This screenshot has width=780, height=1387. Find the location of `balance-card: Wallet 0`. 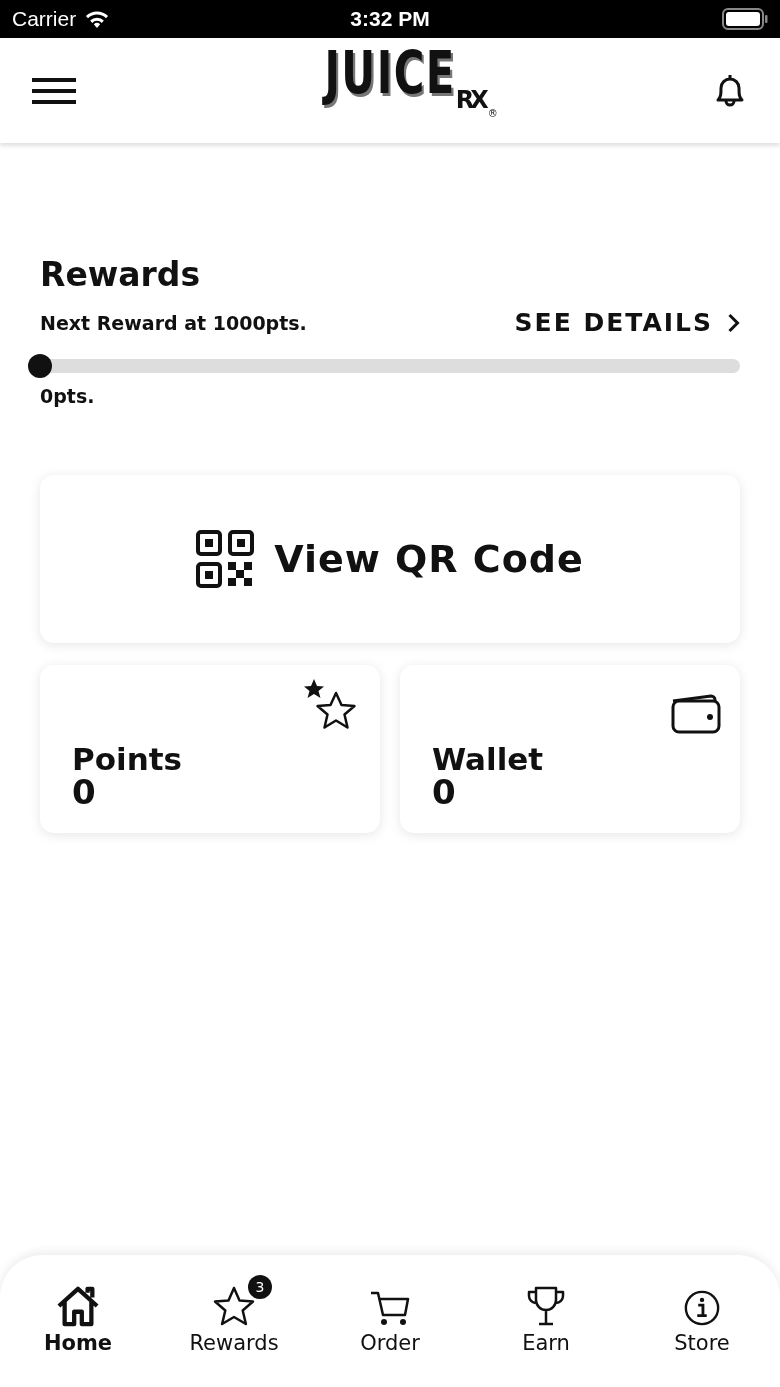

balance-card: Wallet 0 is located at coordinates (570, 749).